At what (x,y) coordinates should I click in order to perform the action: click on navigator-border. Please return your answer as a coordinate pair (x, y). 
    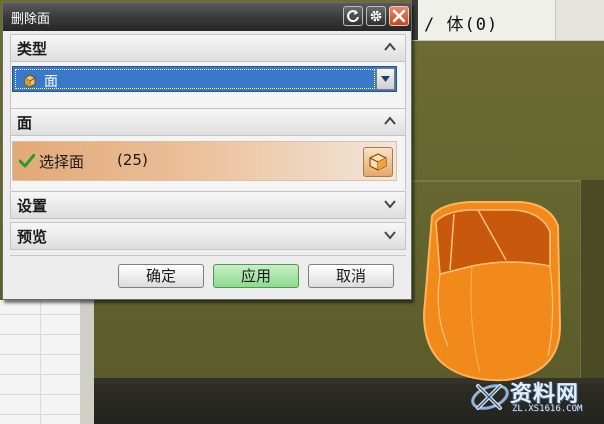
    Looking at the image, I should click on (87, 362).